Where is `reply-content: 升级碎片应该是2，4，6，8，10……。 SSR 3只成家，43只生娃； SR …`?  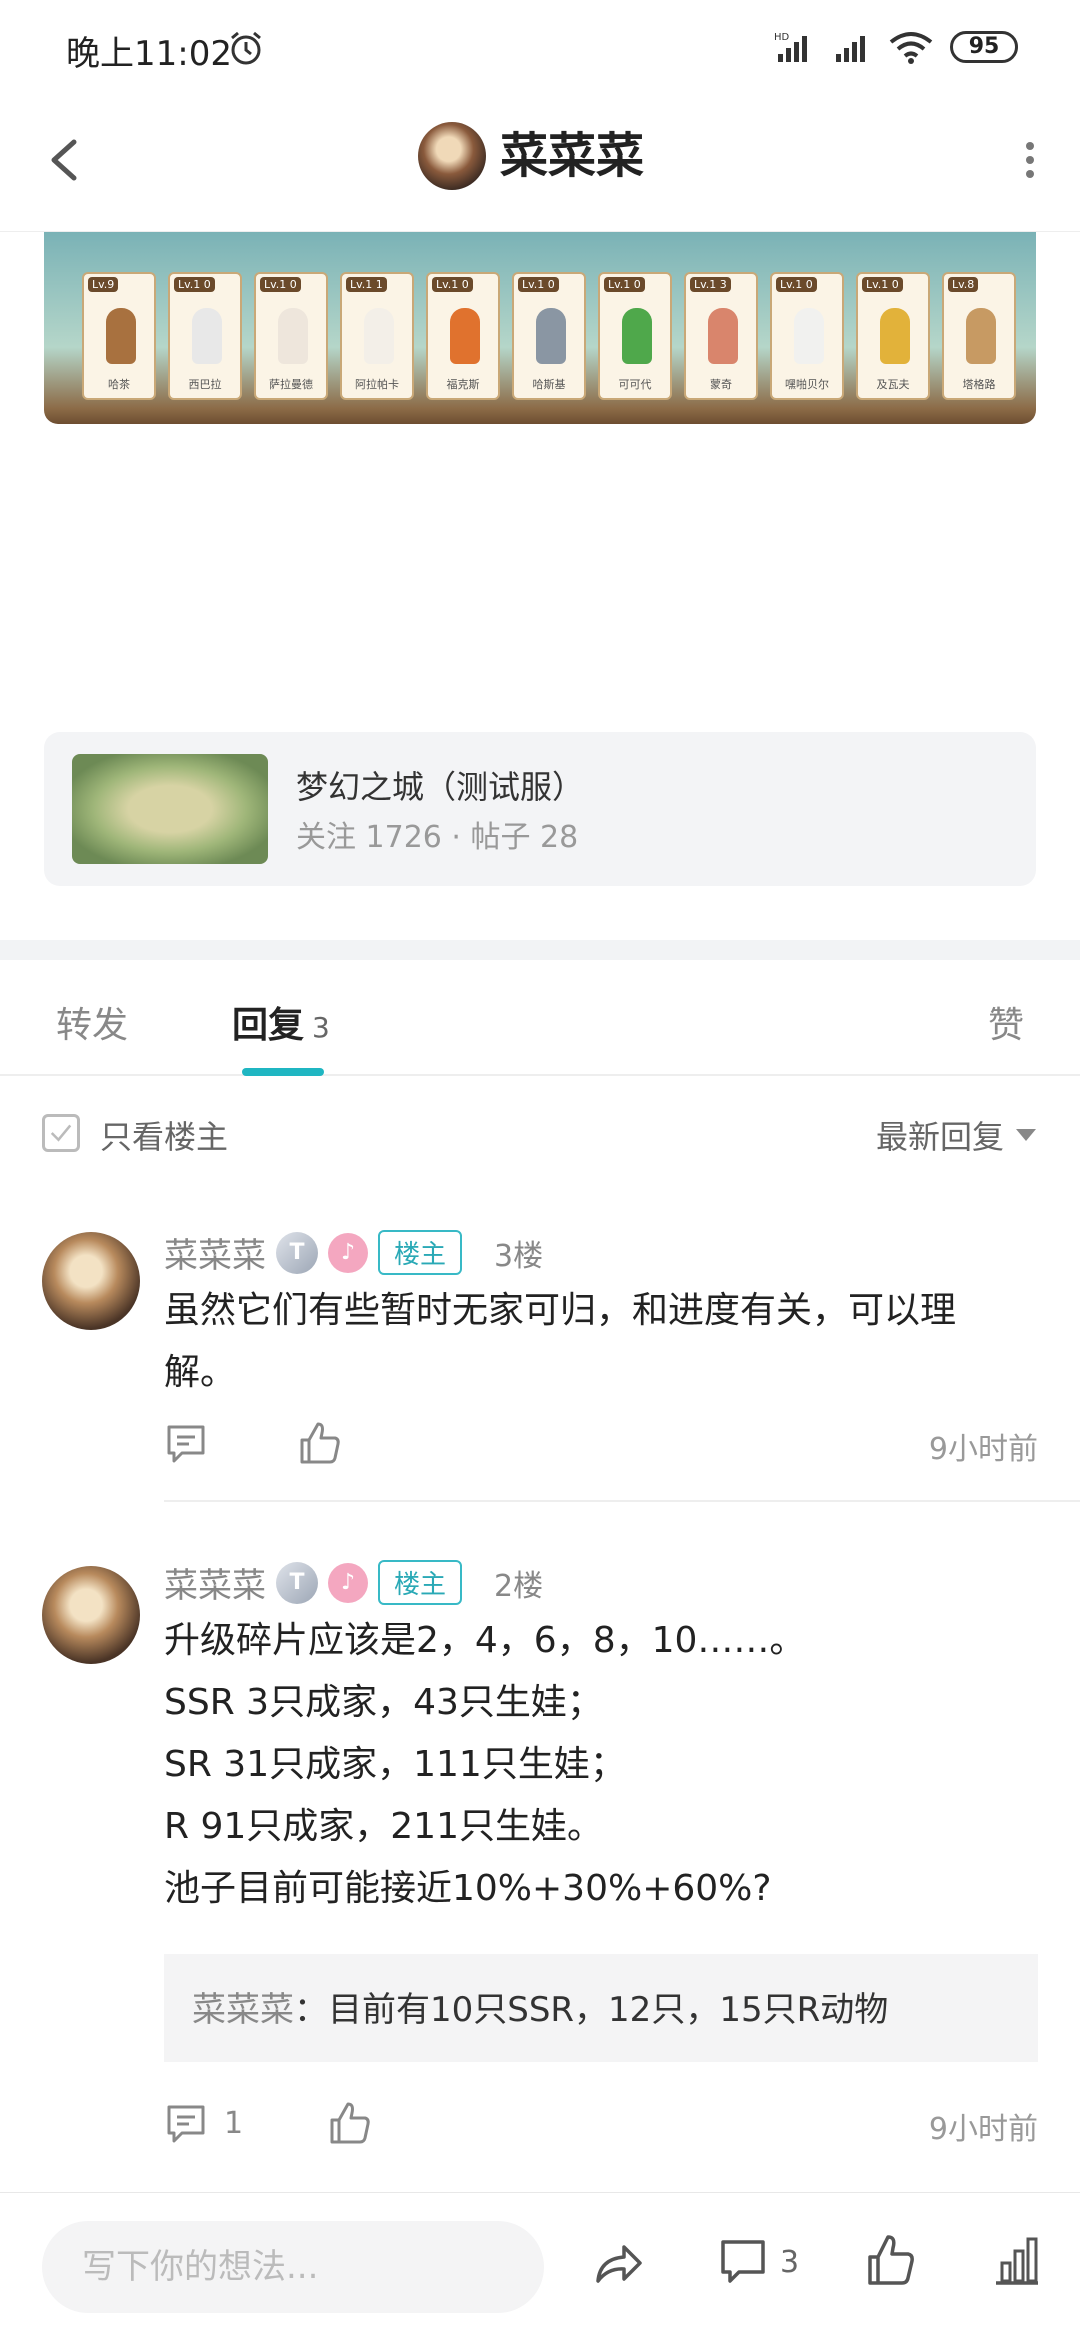 reply-content: 升级碎片应该是2，4，6，8，10……。 SSR 3只成家，43只生娃； SR … is located at coordinates (604, 1765).